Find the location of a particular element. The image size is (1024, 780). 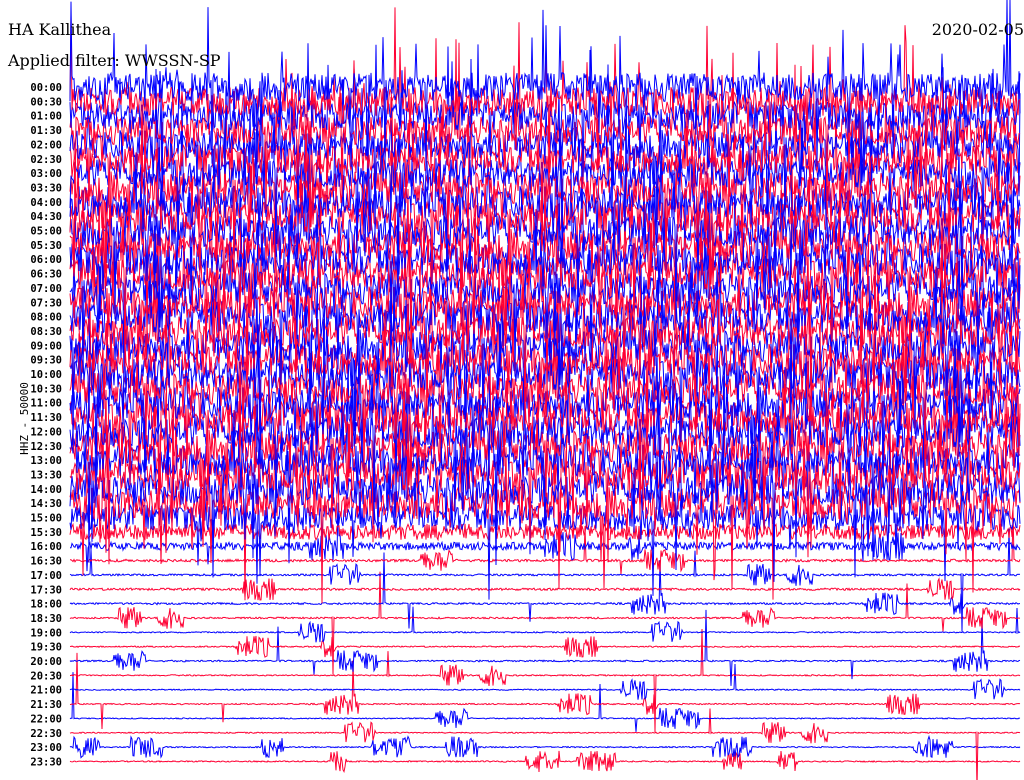

row-time-label: 04:30 is located at coordinates (46, 217).